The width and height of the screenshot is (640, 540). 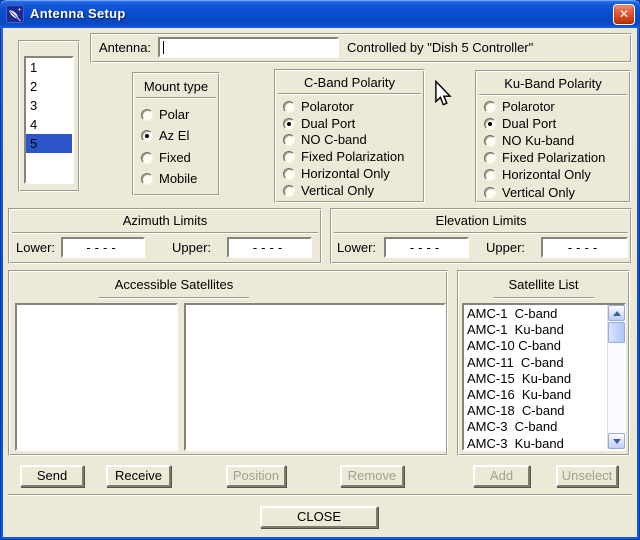 I want to click on accessible-satellites-title: Accessible Satellites, so click(x=174, y=284).